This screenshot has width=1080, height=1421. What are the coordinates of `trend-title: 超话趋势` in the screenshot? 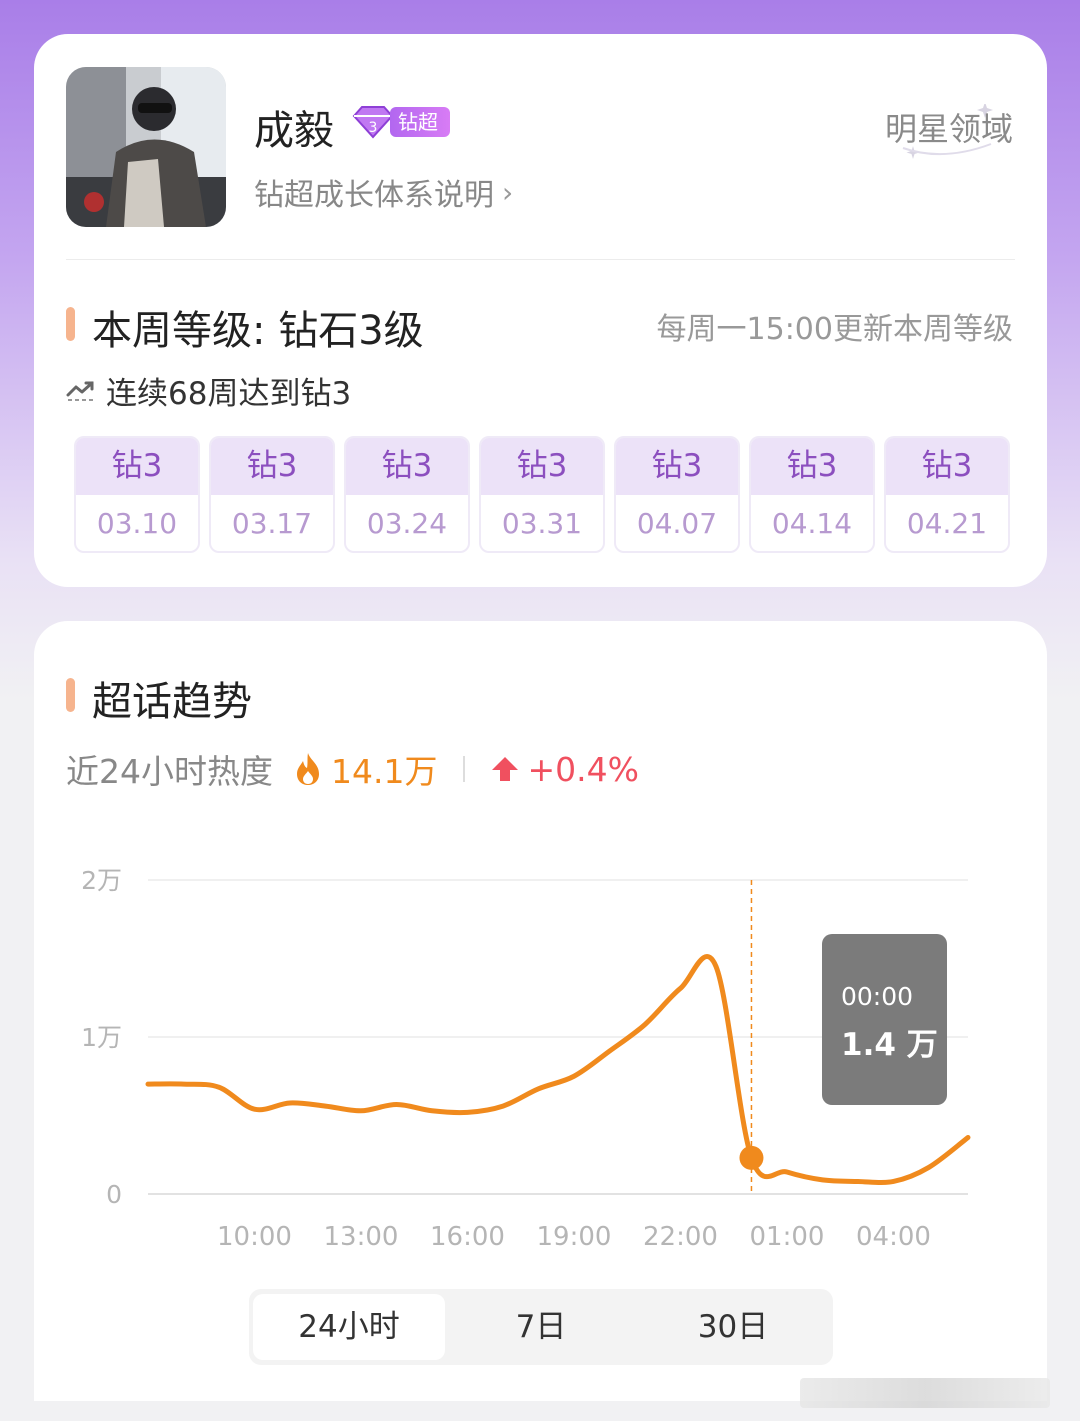 It's located at (172, 702).